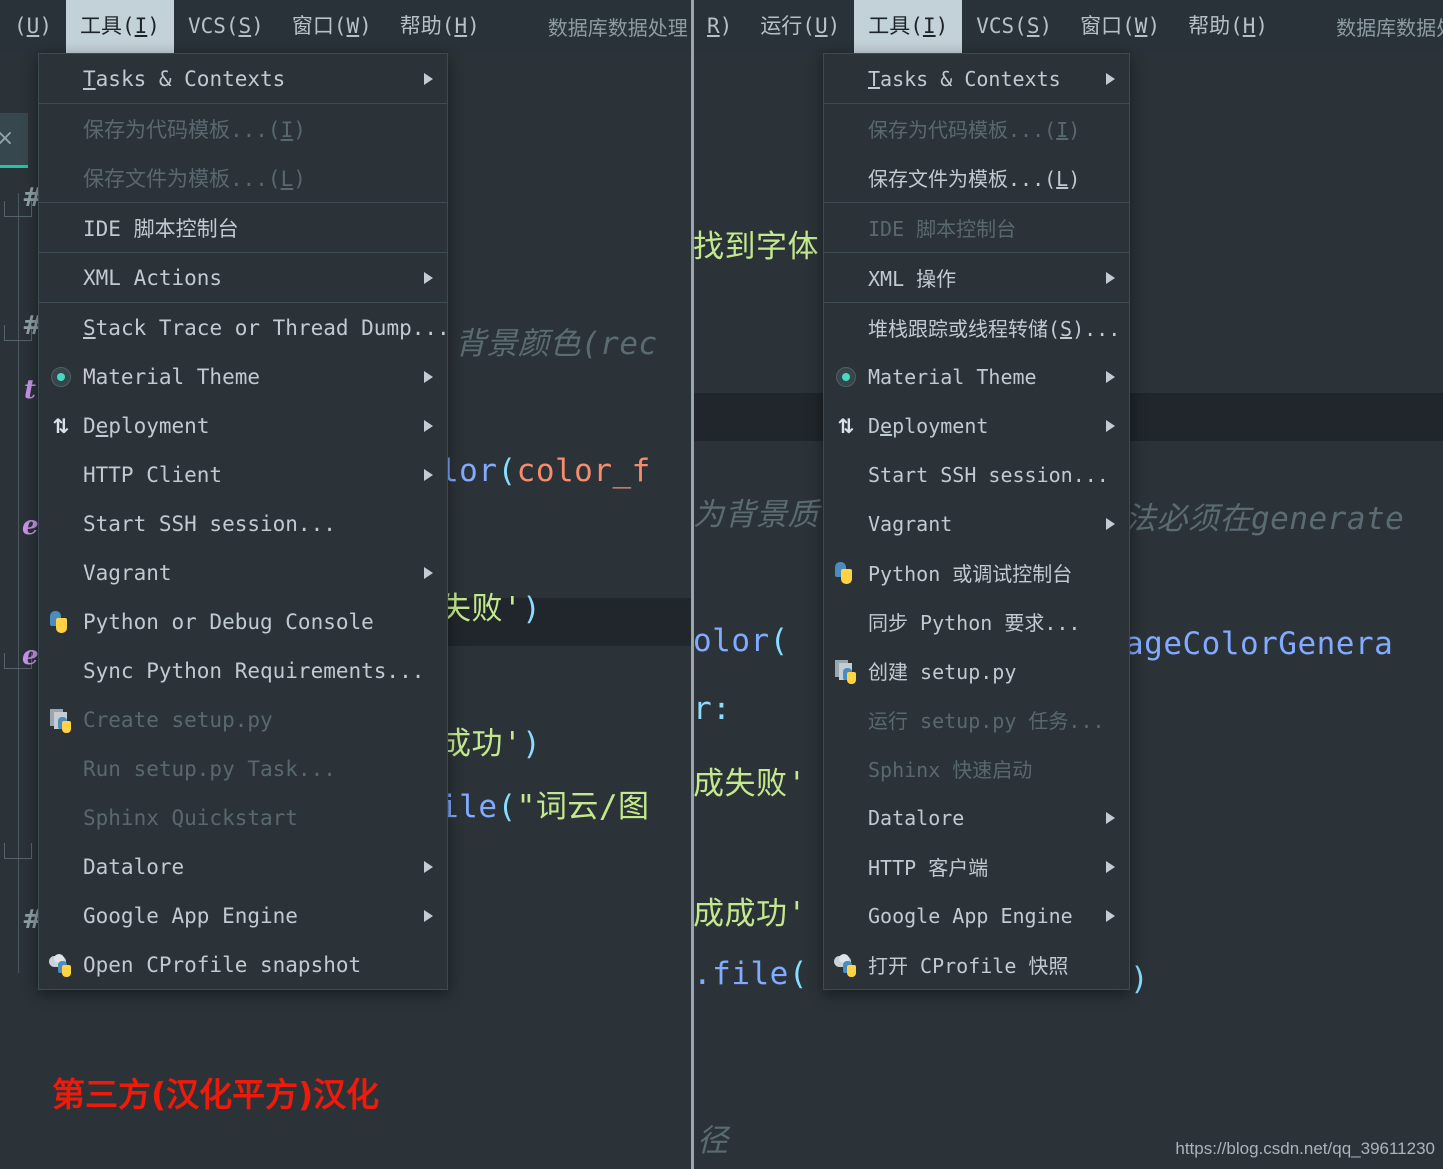 The width and height of the screenshot is (1443, 1169). Describe the element at coordinates (719, 26) in the screenshot. I see `menubar-item-refactor: R)` at that location.